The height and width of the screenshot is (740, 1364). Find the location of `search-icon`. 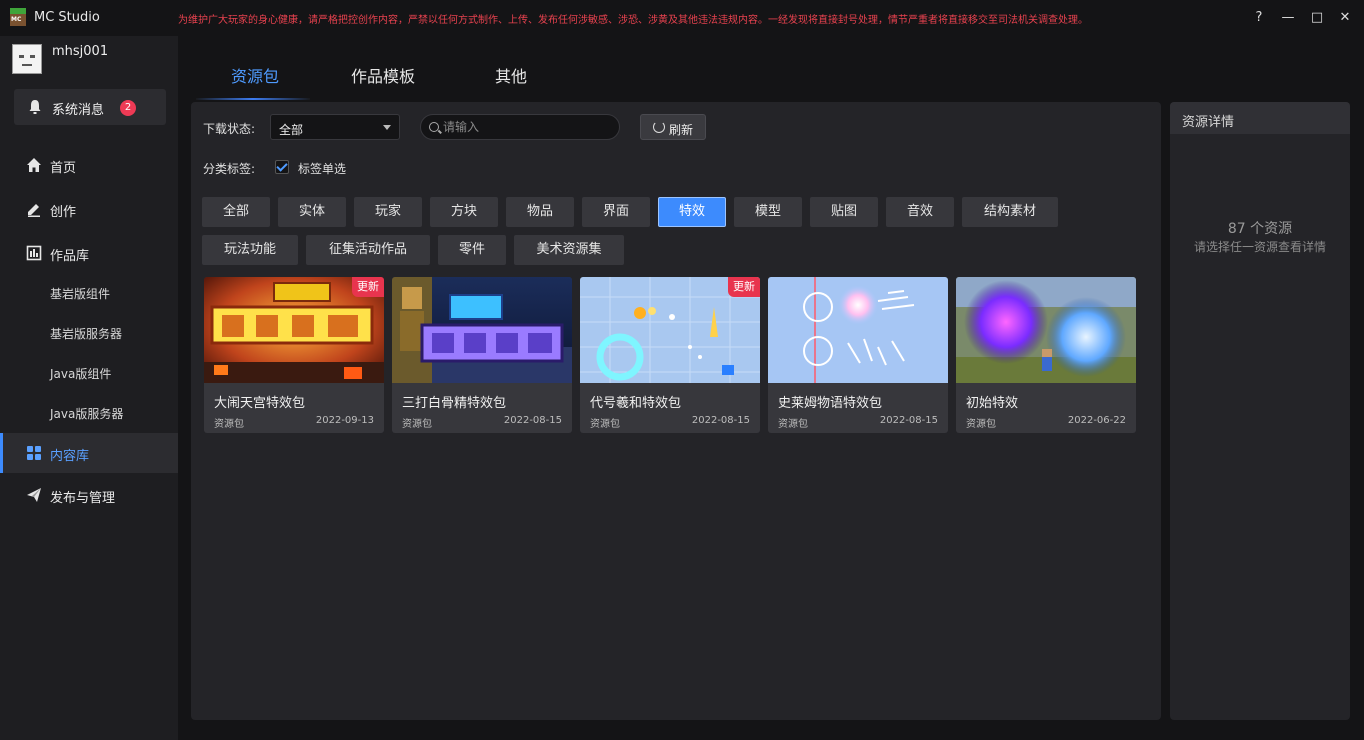

search-icon is located at coordinates (434, 127).